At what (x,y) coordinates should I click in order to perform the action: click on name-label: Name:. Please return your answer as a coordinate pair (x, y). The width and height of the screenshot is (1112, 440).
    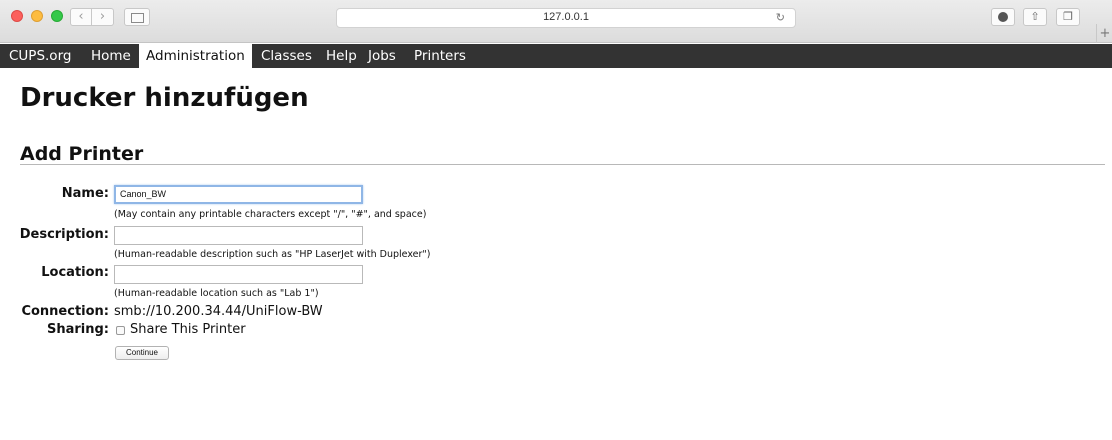
    Looking at the image, I should click on (85, 193).